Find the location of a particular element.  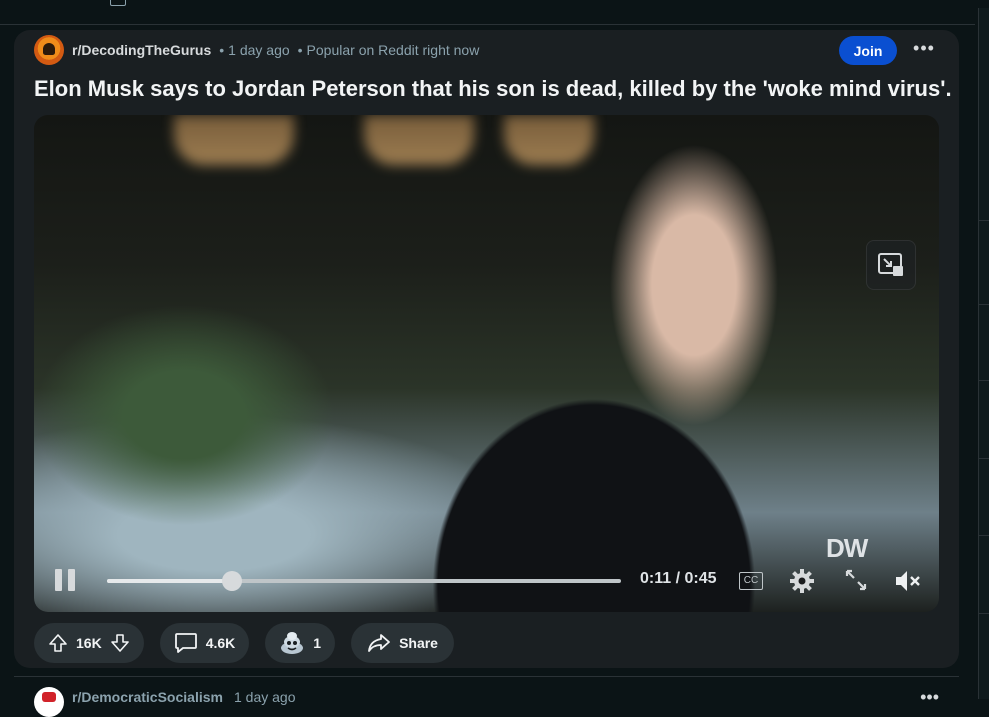

share-icon is located at coordinates (379, 643).